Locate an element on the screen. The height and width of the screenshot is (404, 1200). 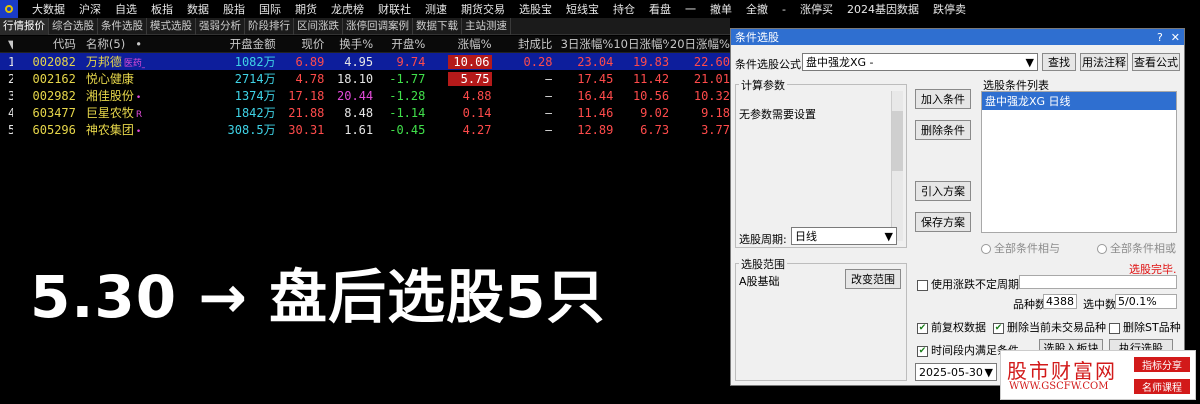
tab-4: 强弱分析 is located at coordinates (220, 26).